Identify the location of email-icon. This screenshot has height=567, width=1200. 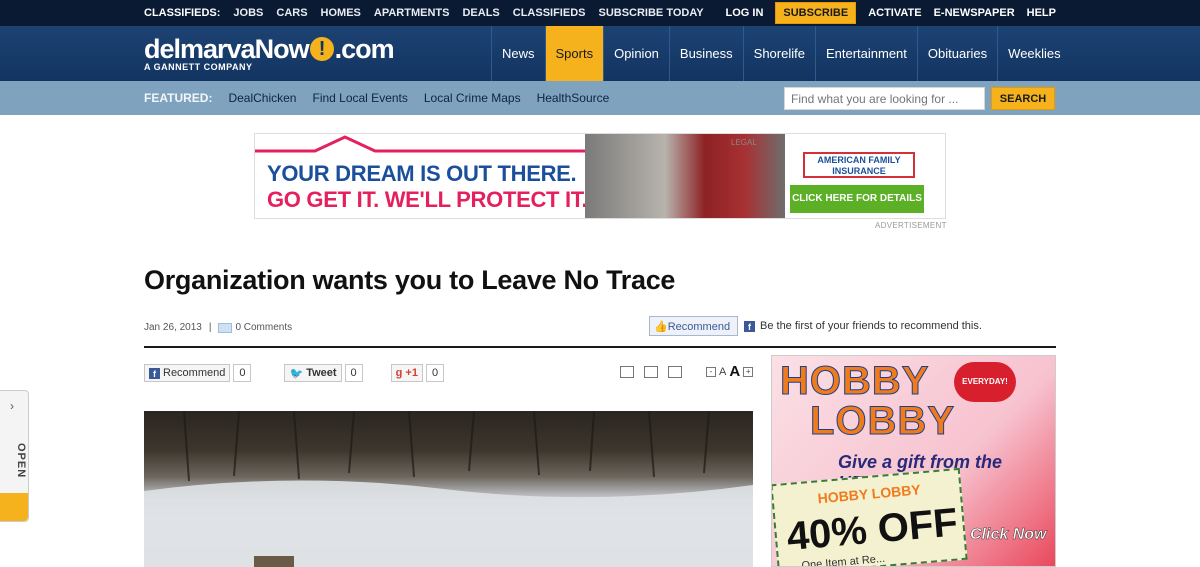
(627, 371).